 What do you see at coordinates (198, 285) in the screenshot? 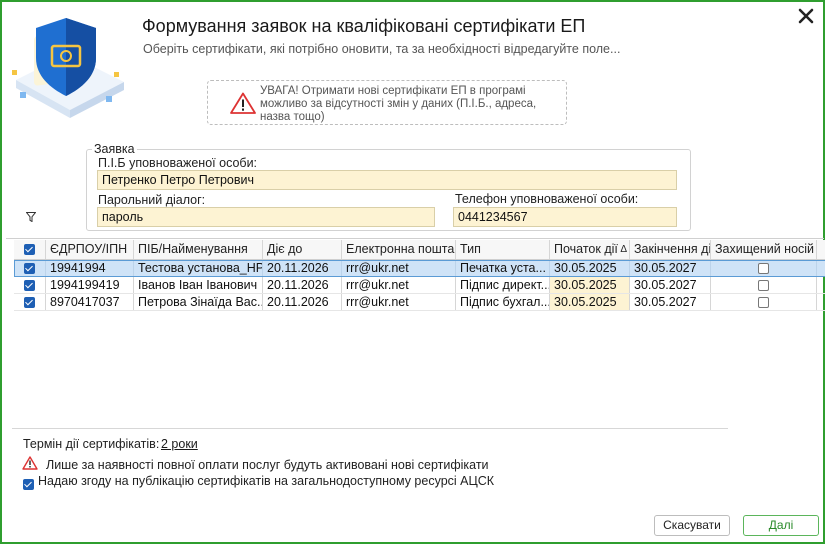
I see `cell-name: Іванов Іван Іванович` at bounding box center [198, 285].